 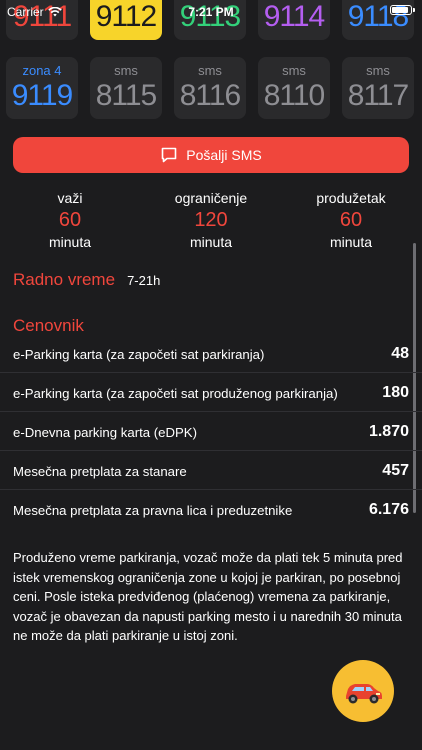 What do you see at coordinates (48, 325) in the screenshot?
I see `pricing-title: Cenovnik` at bounding box center [48, 325].